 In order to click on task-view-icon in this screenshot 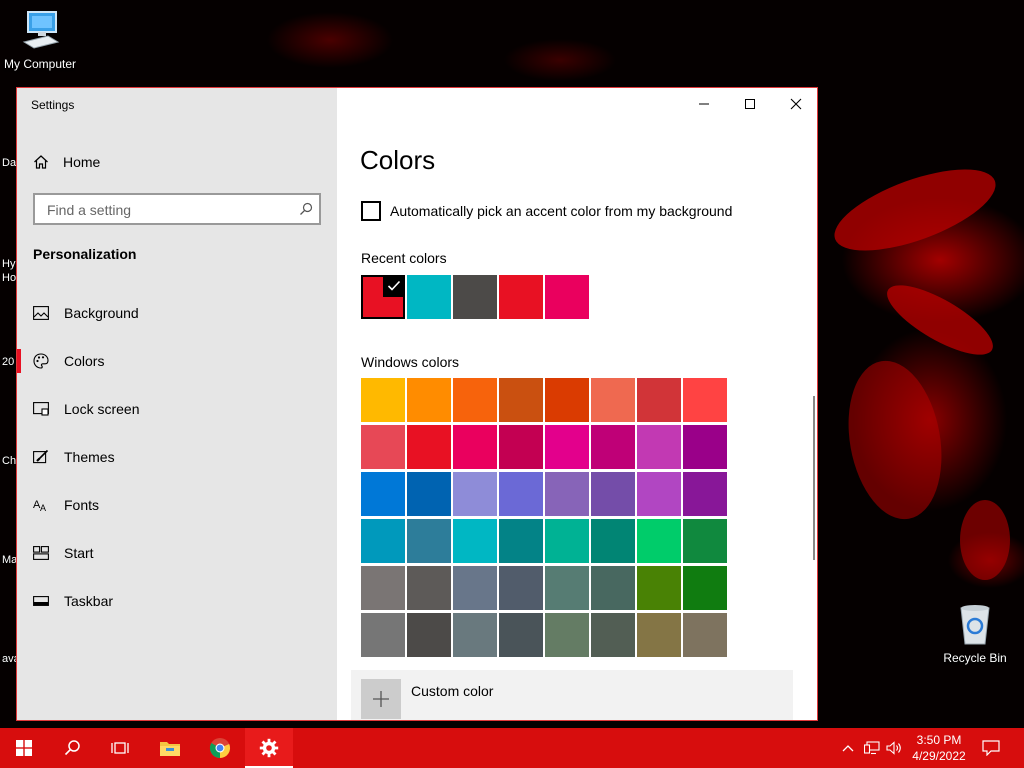, I will do `click(120, 748)`.